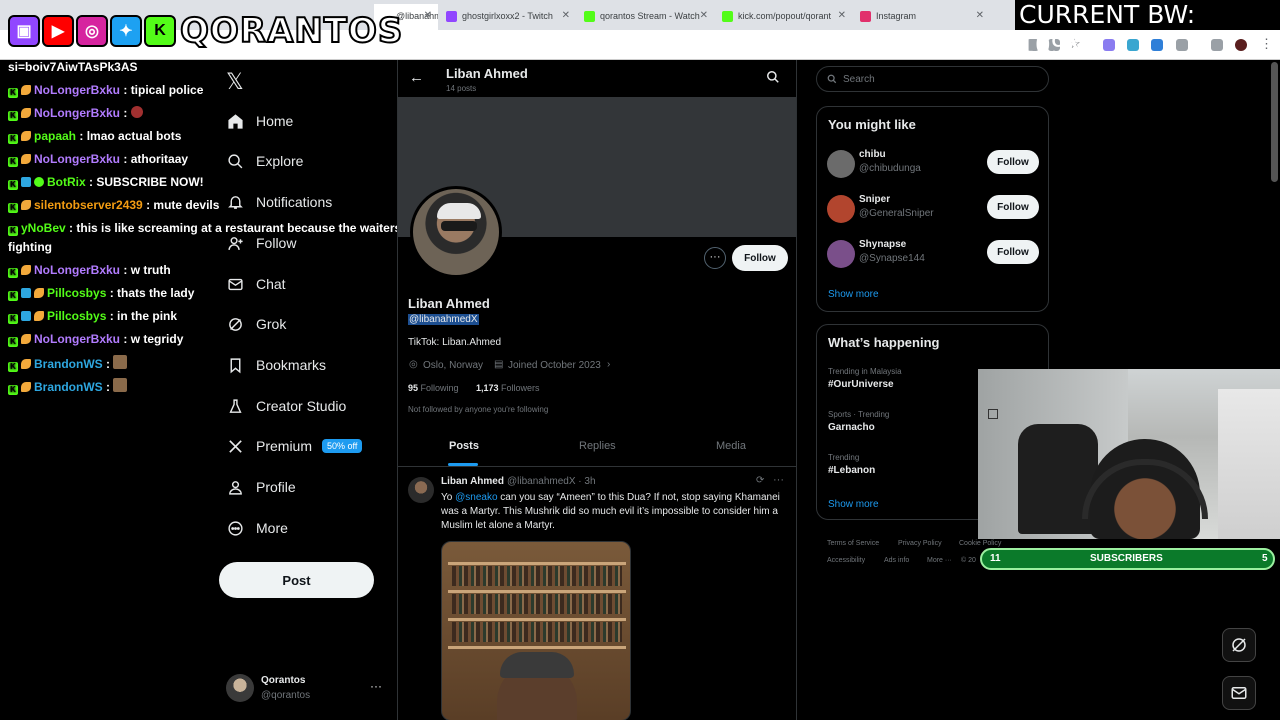  Describe the element at coordinates (416, 77) in the screenshot. I see `back-arrow-icon: ←` at that location.